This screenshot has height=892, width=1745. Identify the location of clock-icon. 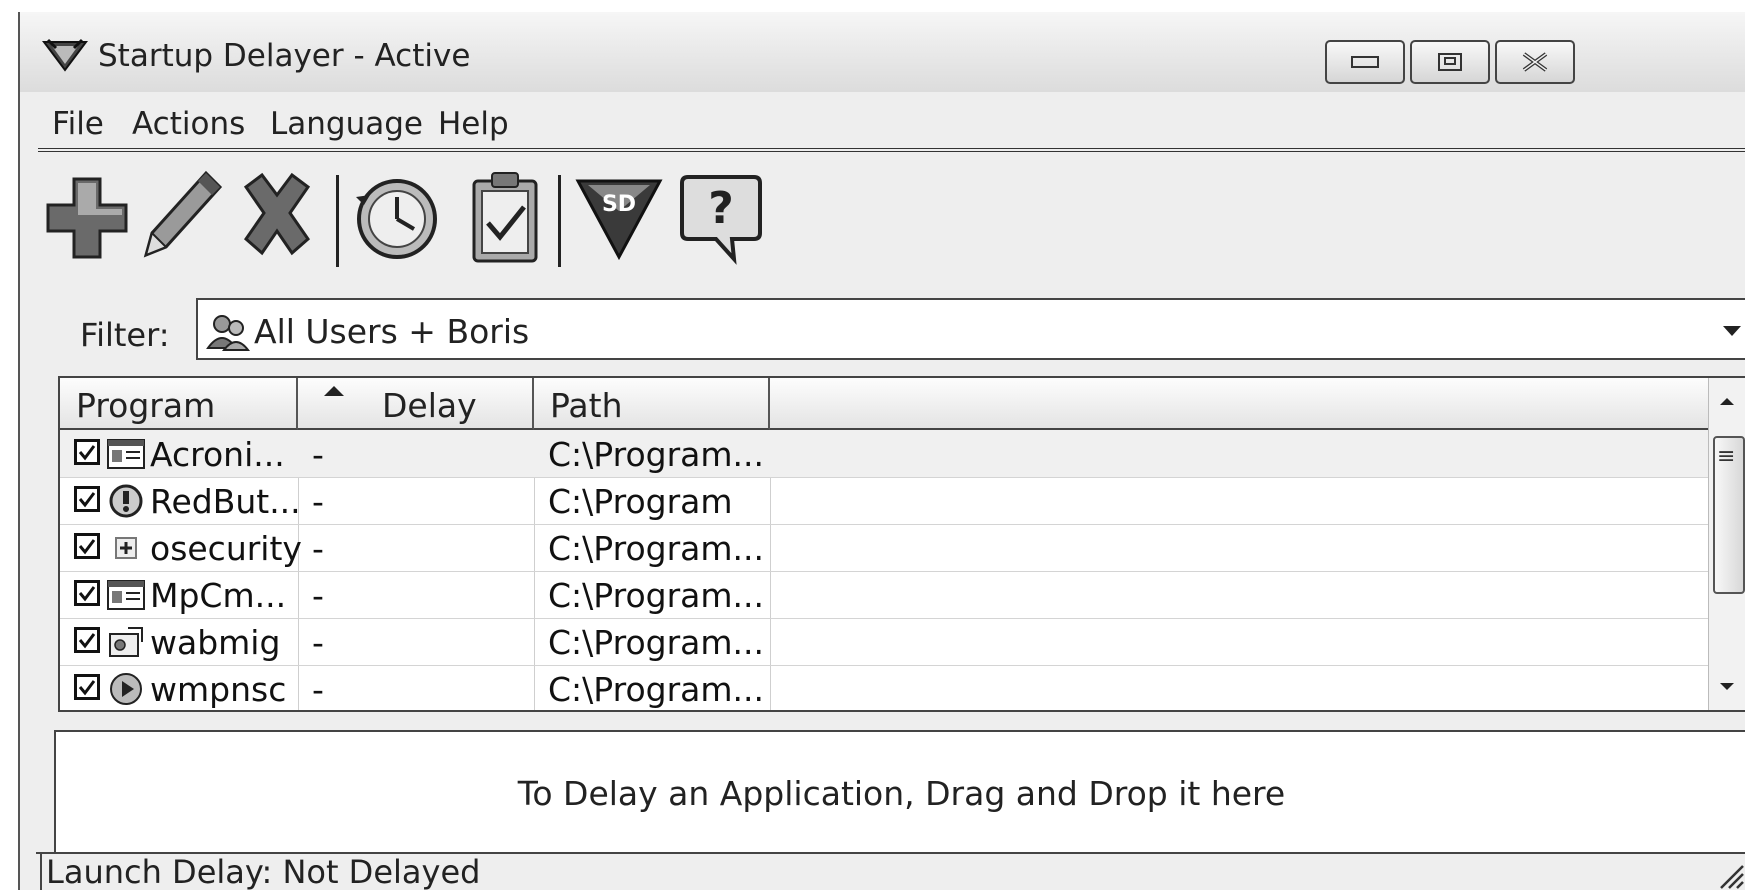
(396, 219).